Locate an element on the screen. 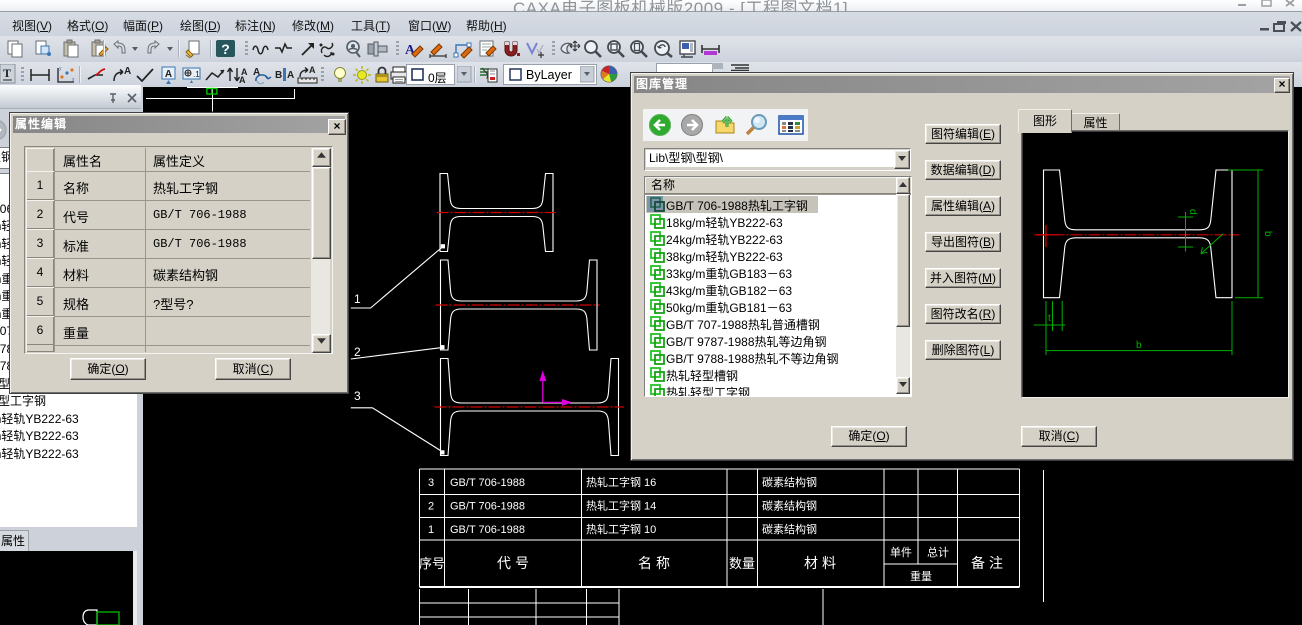  svg-text: 热轧工字钢 16 is located at coordinates (621, 482).